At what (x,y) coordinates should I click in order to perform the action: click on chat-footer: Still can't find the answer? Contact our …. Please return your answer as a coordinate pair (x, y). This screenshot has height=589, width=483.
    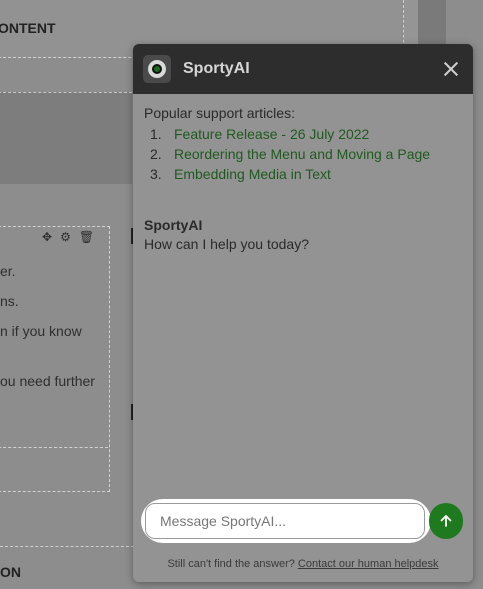
    Looking at the image, I should click on (303, 564).